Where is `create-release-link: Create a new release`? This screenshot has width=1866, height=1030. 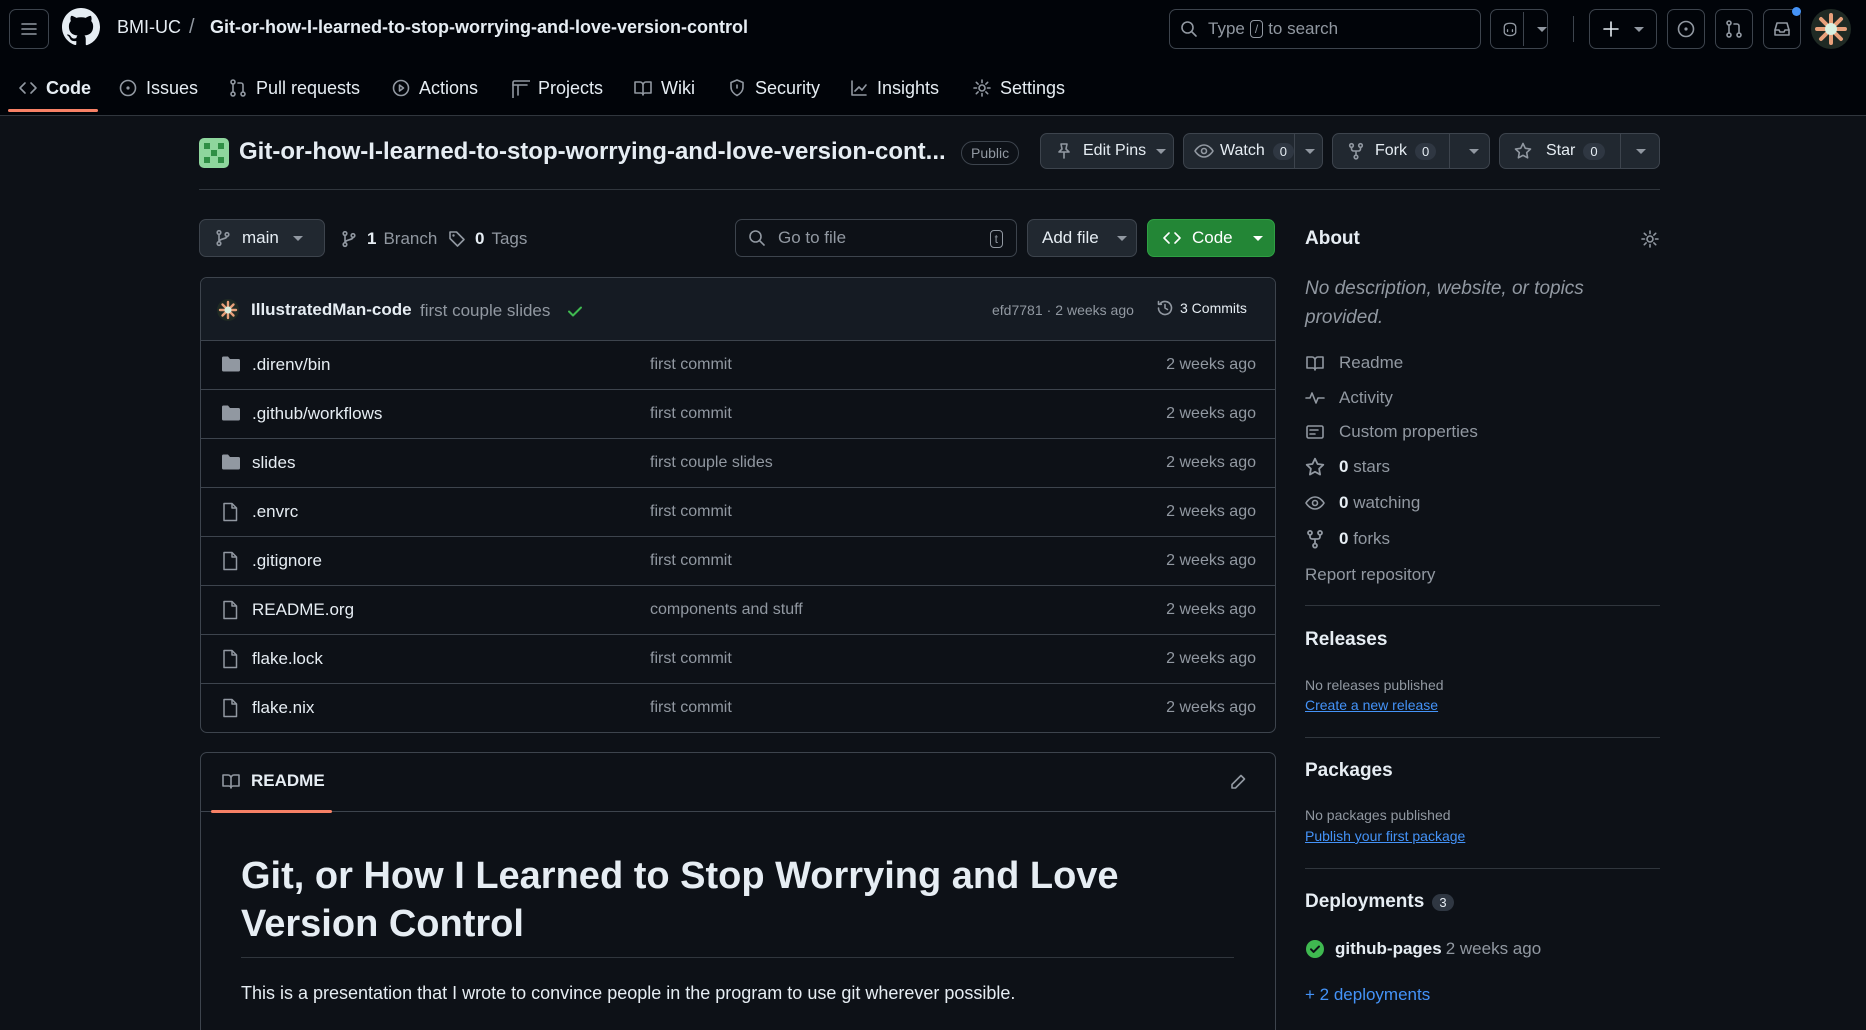
create-release-link: Create a new release is located at coordinates (1371, 705).